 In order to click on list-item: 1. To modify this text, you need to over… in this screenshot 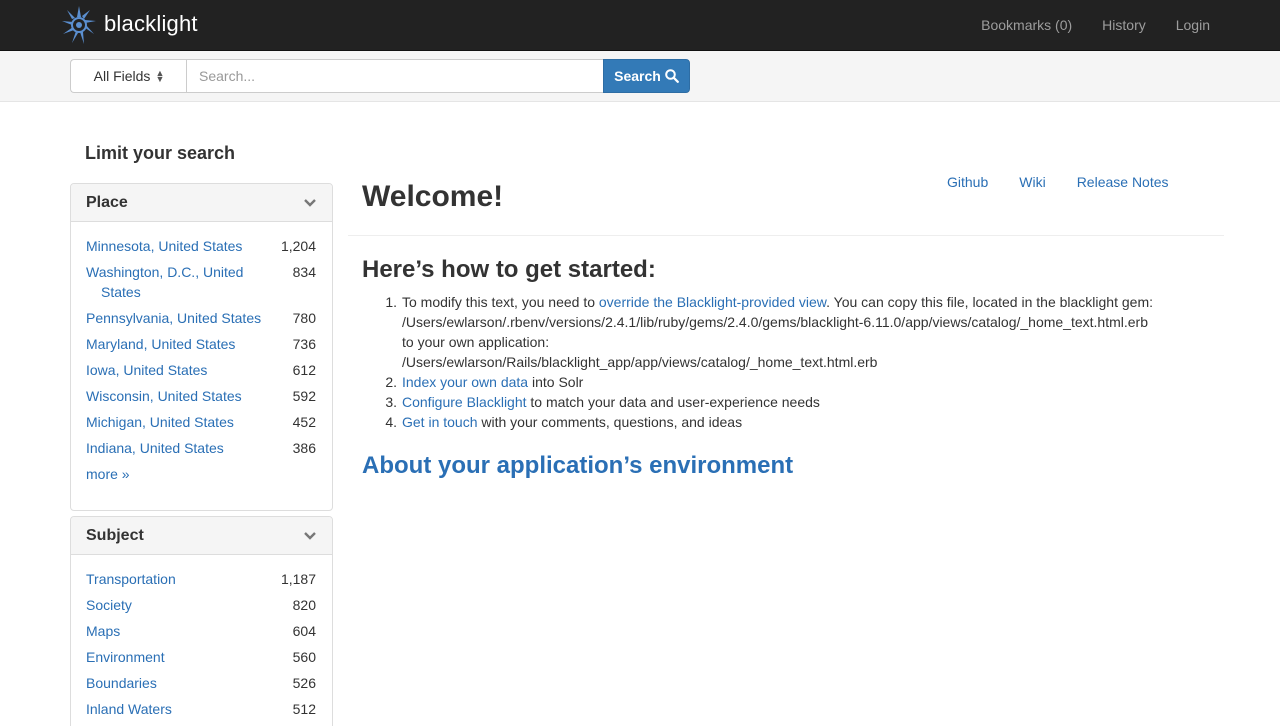, I will do `click(769, 332)`.